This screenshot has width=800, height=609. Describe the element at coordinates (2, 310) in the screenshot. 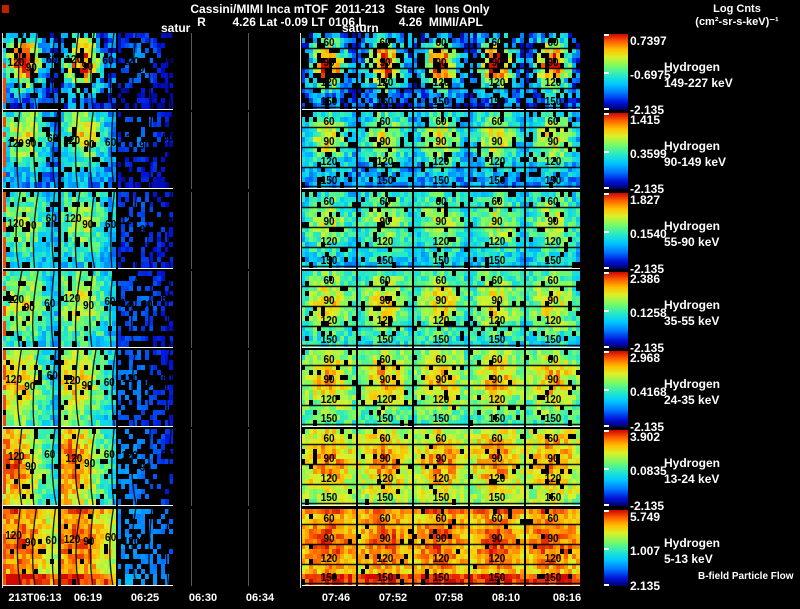

I see `y-axis-line-left-group` at that location.